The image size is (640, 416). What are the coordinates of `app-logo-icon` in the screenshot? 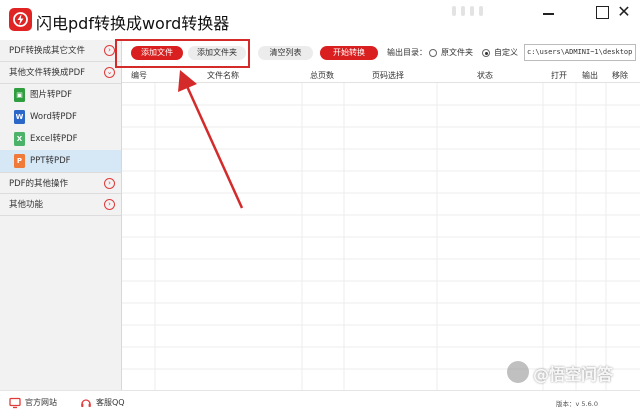 It's located at (20, 19).